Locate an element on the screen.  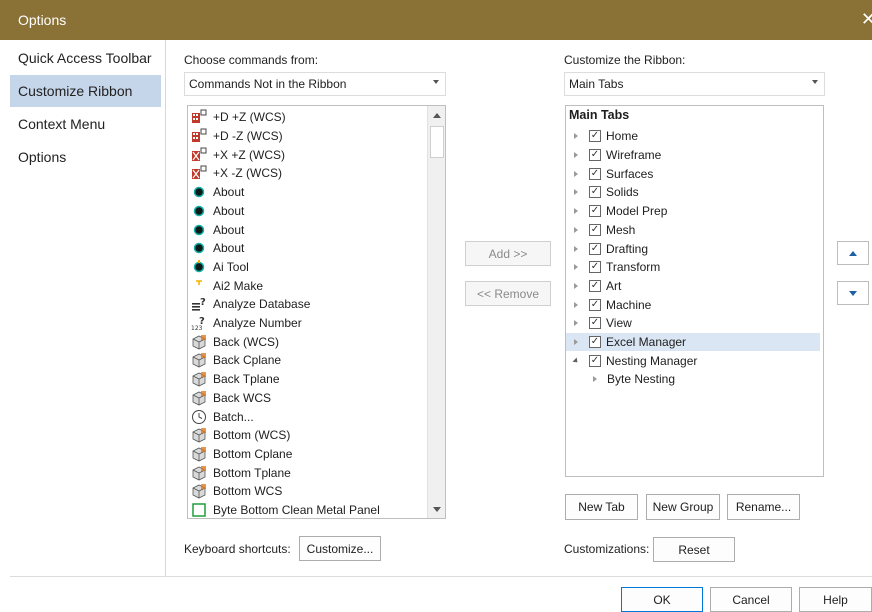
command-list-item: Ai2 Make is located at coordinates (225, 285).